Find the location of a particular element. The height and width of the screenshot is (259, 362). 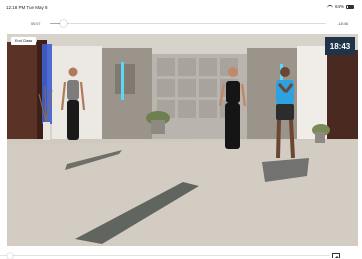

status-time: 12:18 PM Tue May 8 is located at coordinates (27, 7).